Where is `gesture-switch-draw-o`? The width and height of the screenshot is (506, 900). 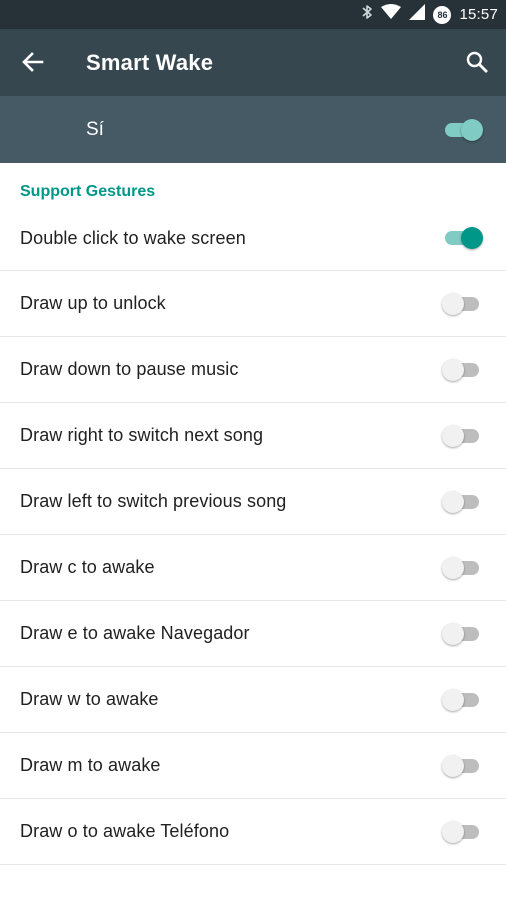 gesture-switch-draw-o is located at coordinates (462, 831).